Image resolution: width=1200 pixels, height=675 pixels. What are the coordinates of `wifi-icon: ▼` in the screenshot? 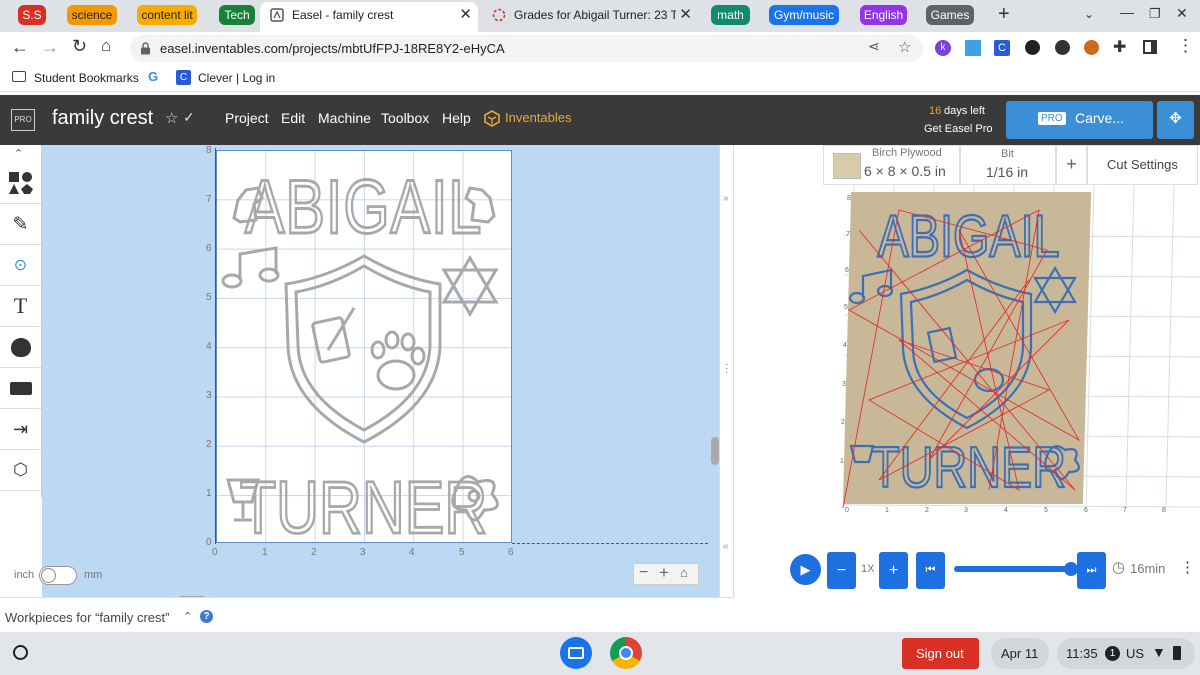 It's located at (1159, 652).